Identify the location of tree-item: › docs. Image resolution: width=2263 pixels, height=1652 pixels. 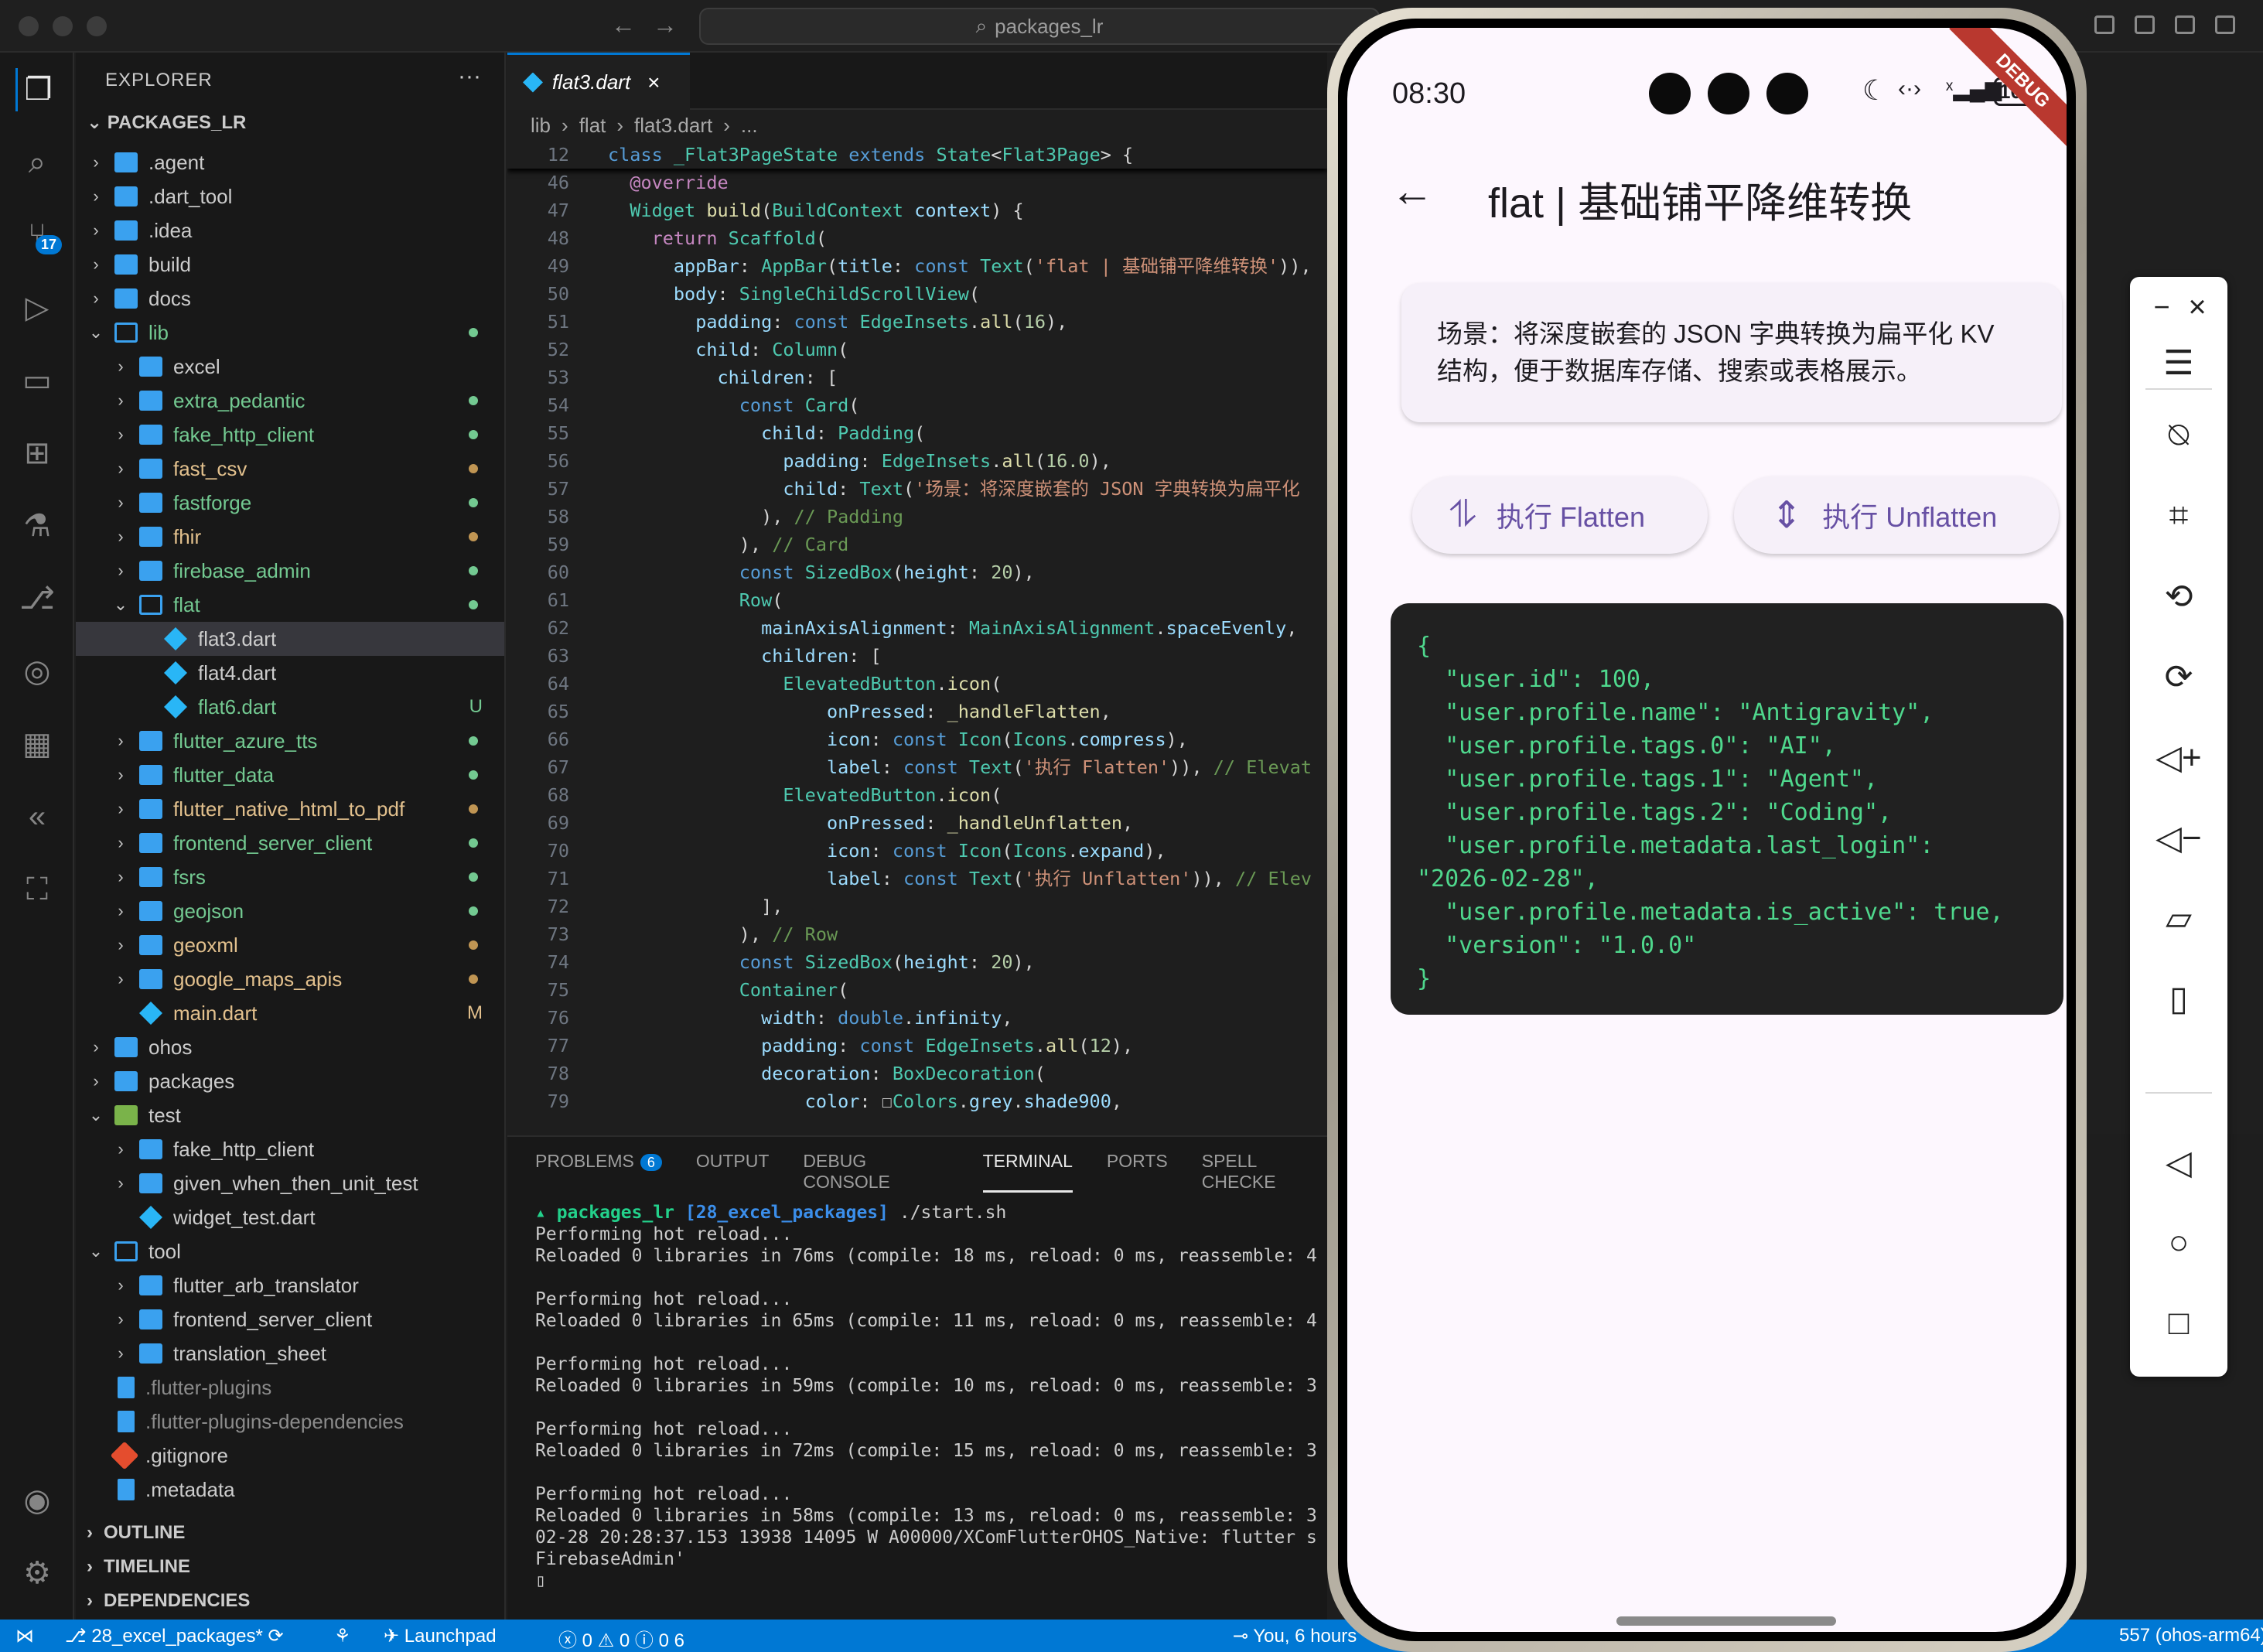
(290, 299).